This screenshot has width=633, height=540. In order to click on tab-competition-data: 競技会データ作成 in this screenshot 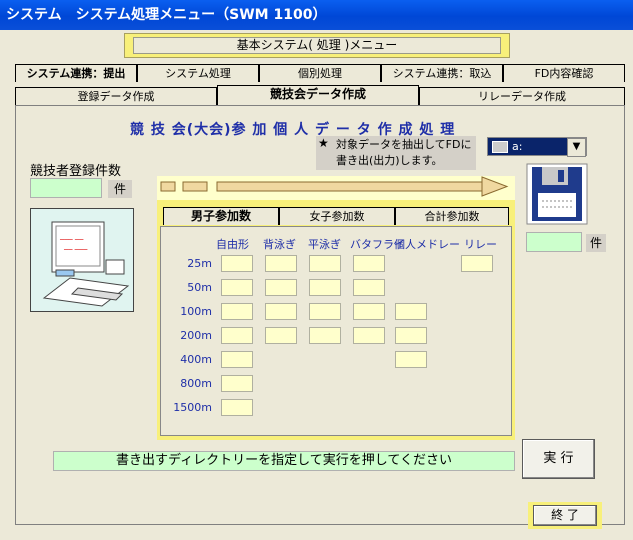, I will do `click(318, 95)`.